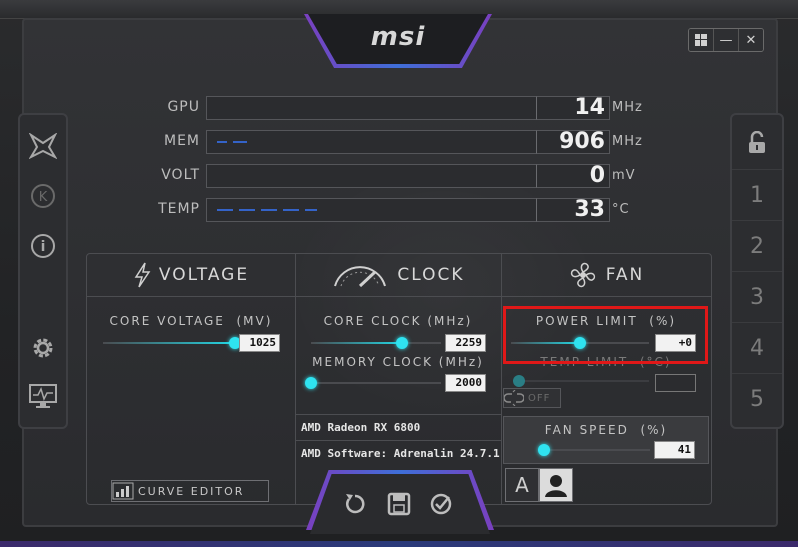  Describe the element at coordinates (123, 491) in the screenshot. I see `curve-bars-icon` at that location.